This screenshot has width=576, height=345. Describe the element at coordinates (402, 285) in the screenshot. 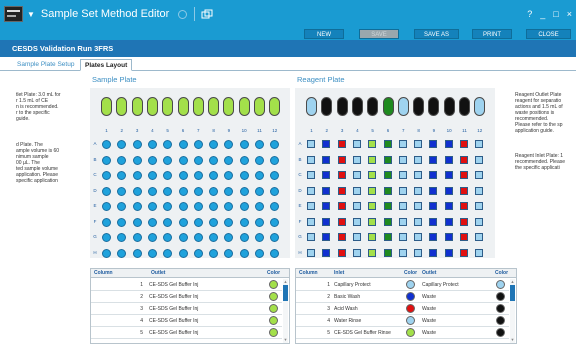

I see `table-row: 1 Capillary Protect Capillary Protect` at that location.